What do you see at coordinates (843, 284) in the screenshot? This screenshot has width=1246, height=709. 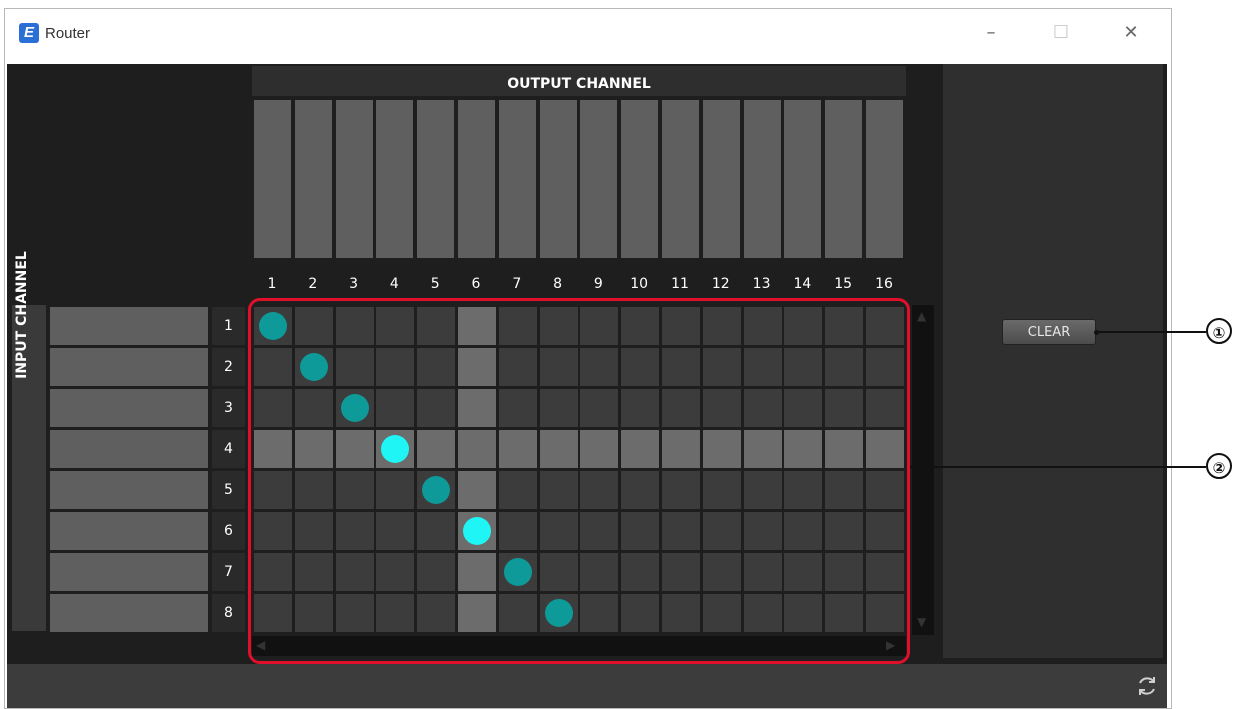 I see `output-channel-number: 15` at bounding box center [843, 284].